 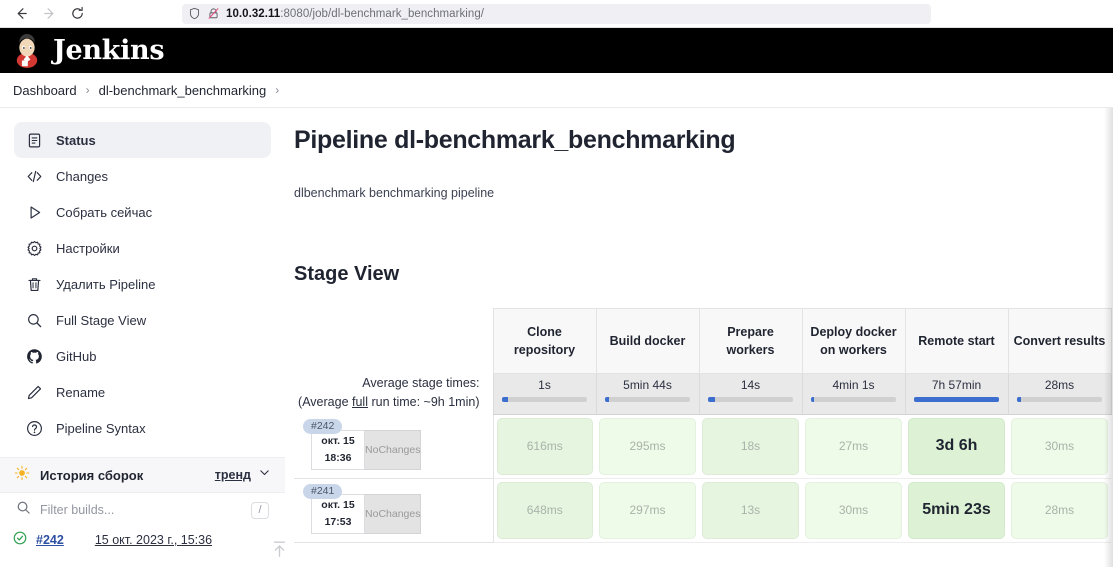 I want to click on sidebar-item-github: GitHub, so click(x=142, y=356).